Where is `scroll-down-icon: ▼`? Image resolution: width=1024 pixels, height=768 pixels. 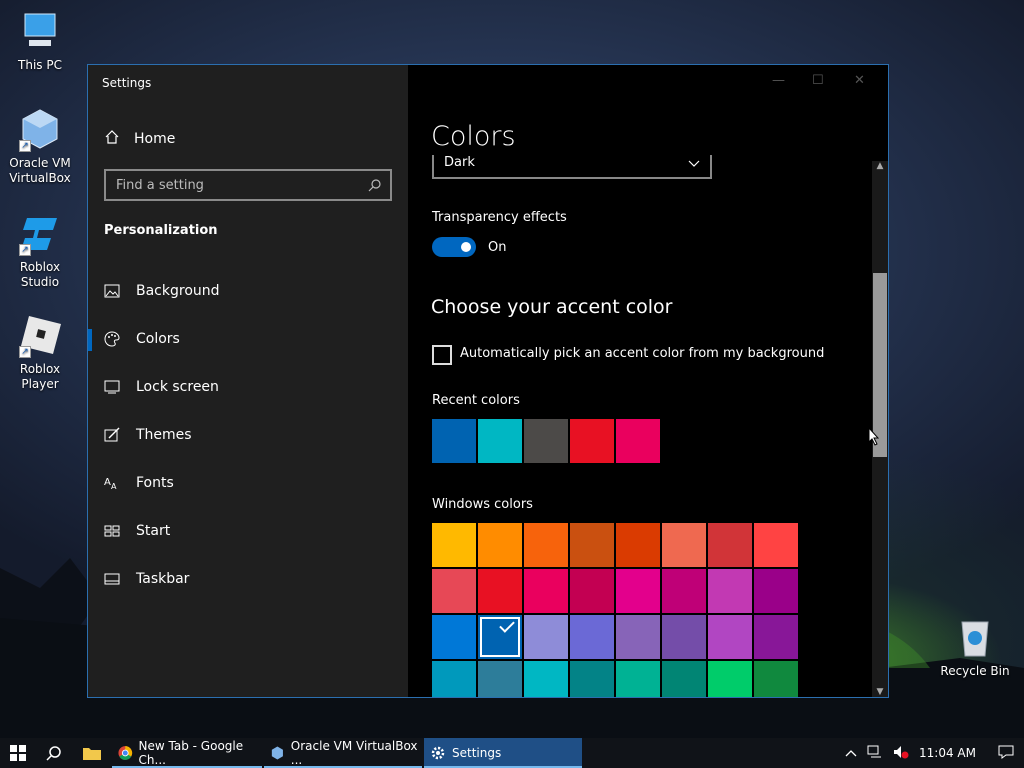
scroll-down-icon: ▼ is located at coordinates (880, 692).